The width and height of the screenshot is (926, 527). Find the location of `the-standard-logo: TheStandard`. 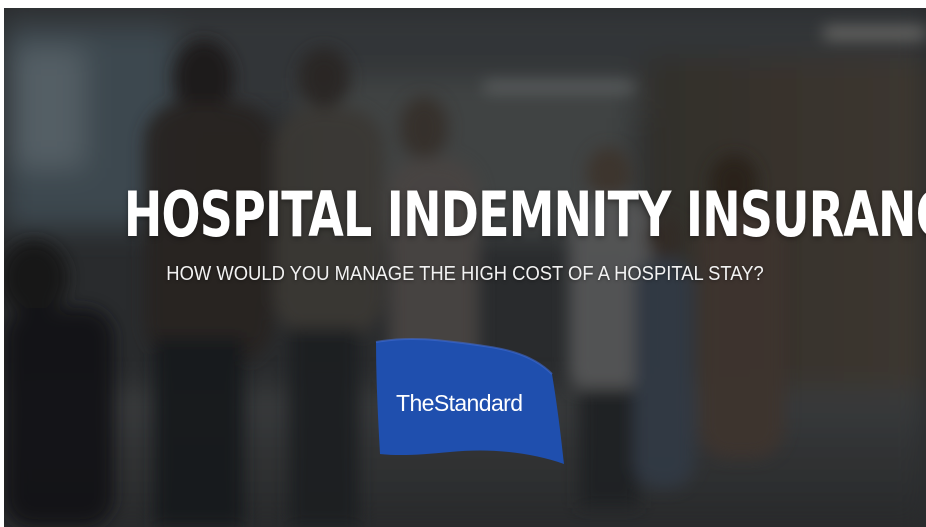

the-standard-logo: TheStandard is located at coordinates (468, 402).